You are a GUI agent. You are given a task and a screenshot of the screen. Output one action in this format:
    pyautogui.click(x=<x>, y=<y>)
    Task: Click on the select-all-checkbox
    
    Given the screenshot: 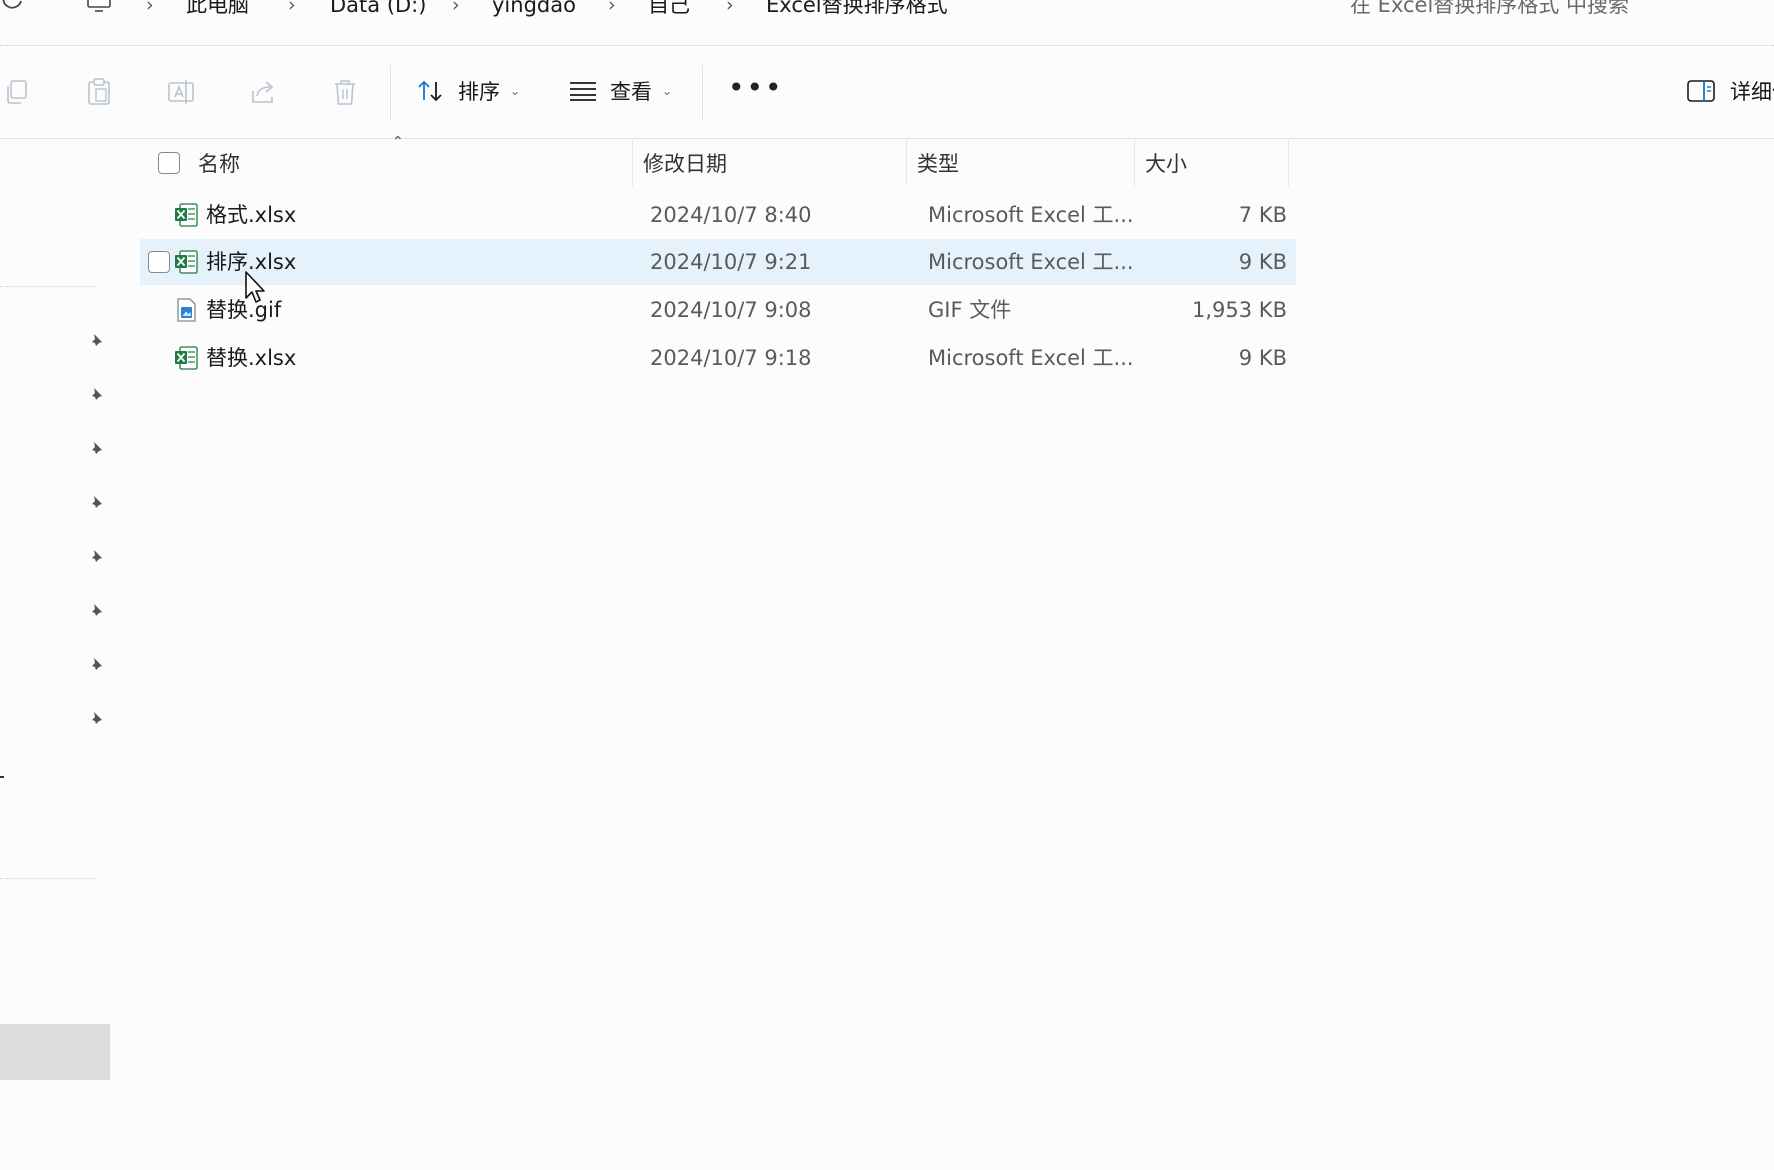 What is the action you would take?
    pyautogui.click(x=169, y=163)
    